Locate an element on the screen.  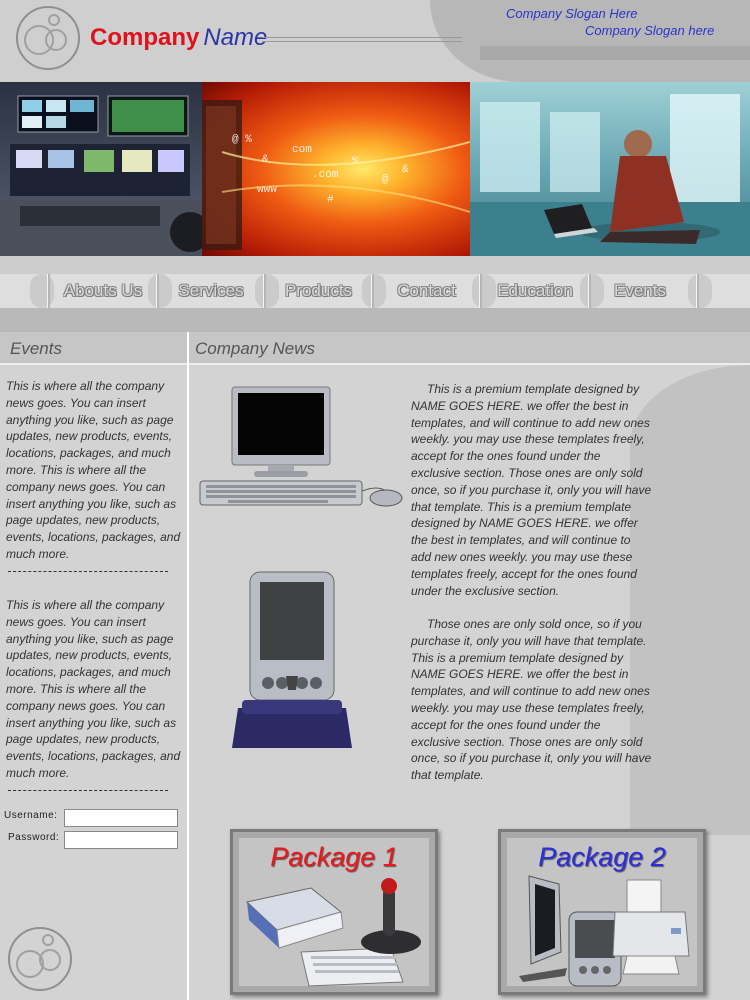
sidebar-header: Events is located at coordinates (93, 348).